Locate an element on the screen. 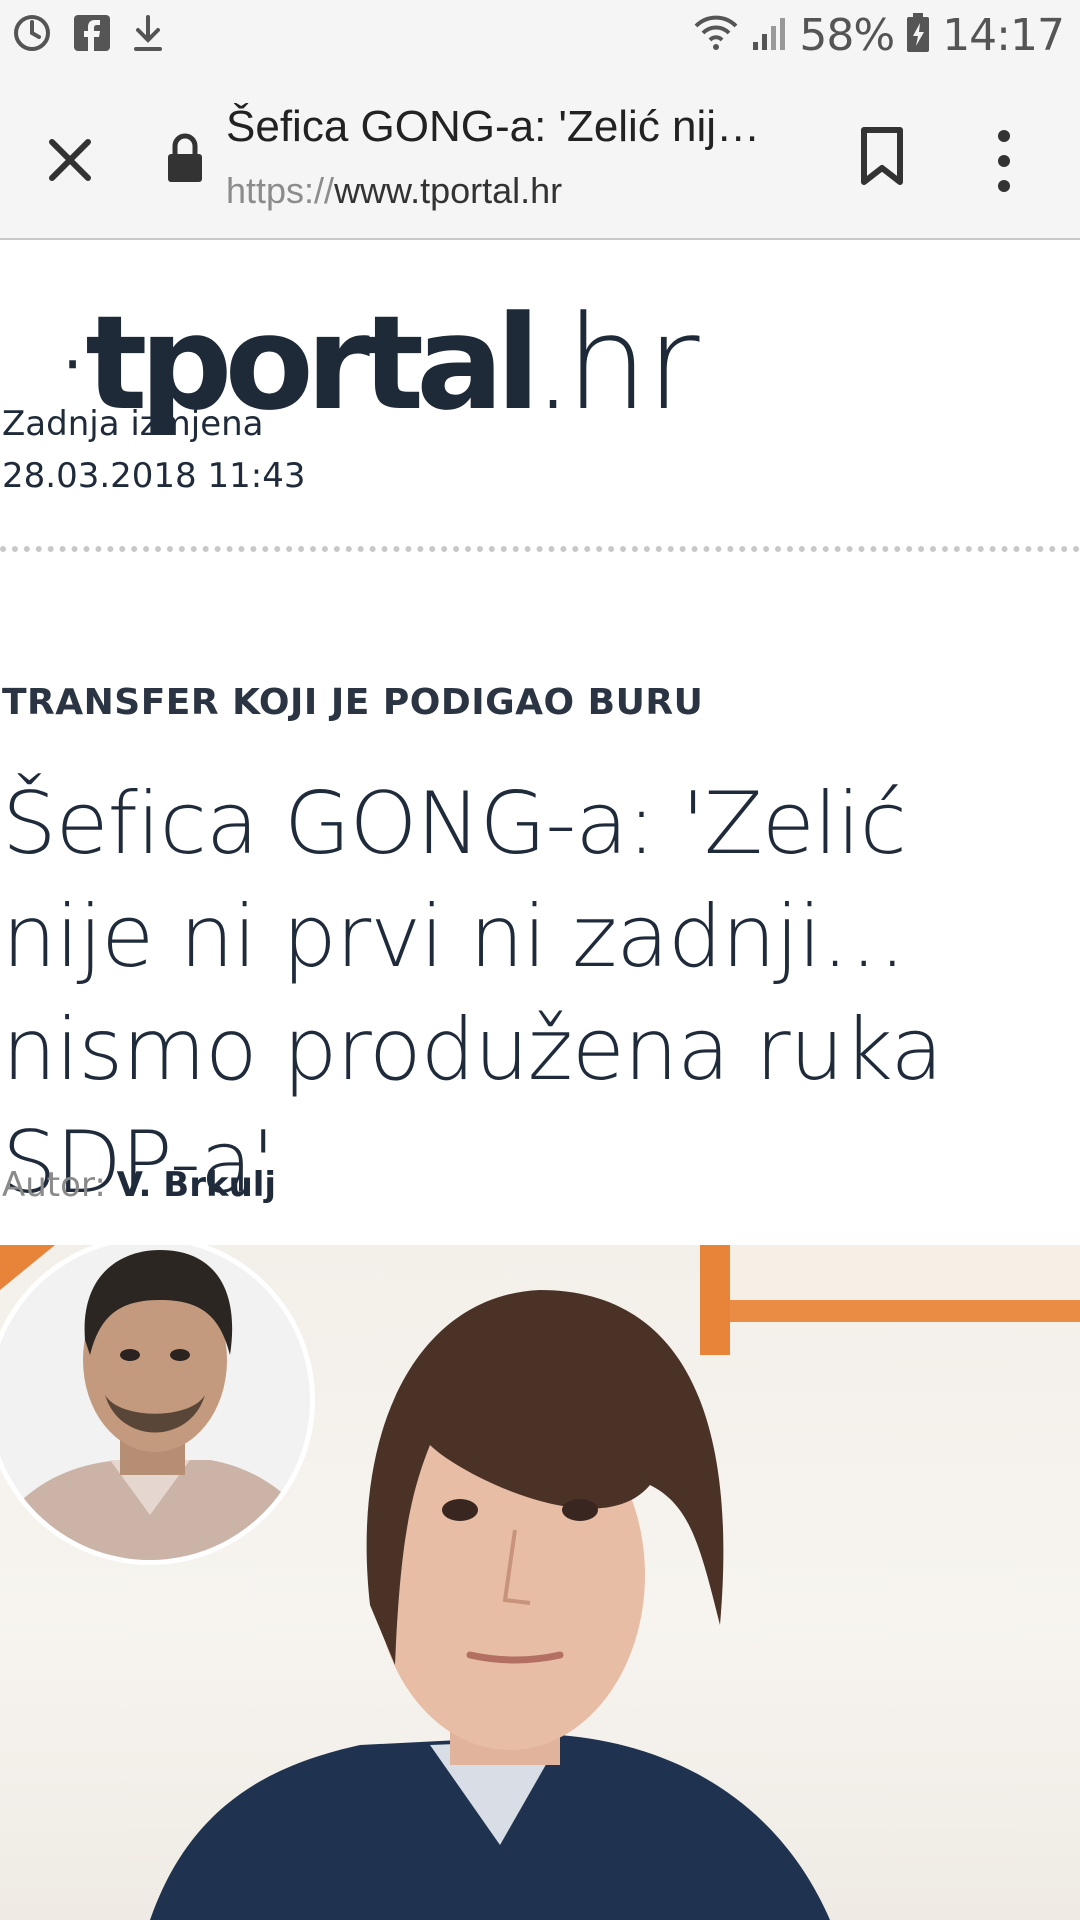  bookmark-icon is located at coordinates (882, 157).